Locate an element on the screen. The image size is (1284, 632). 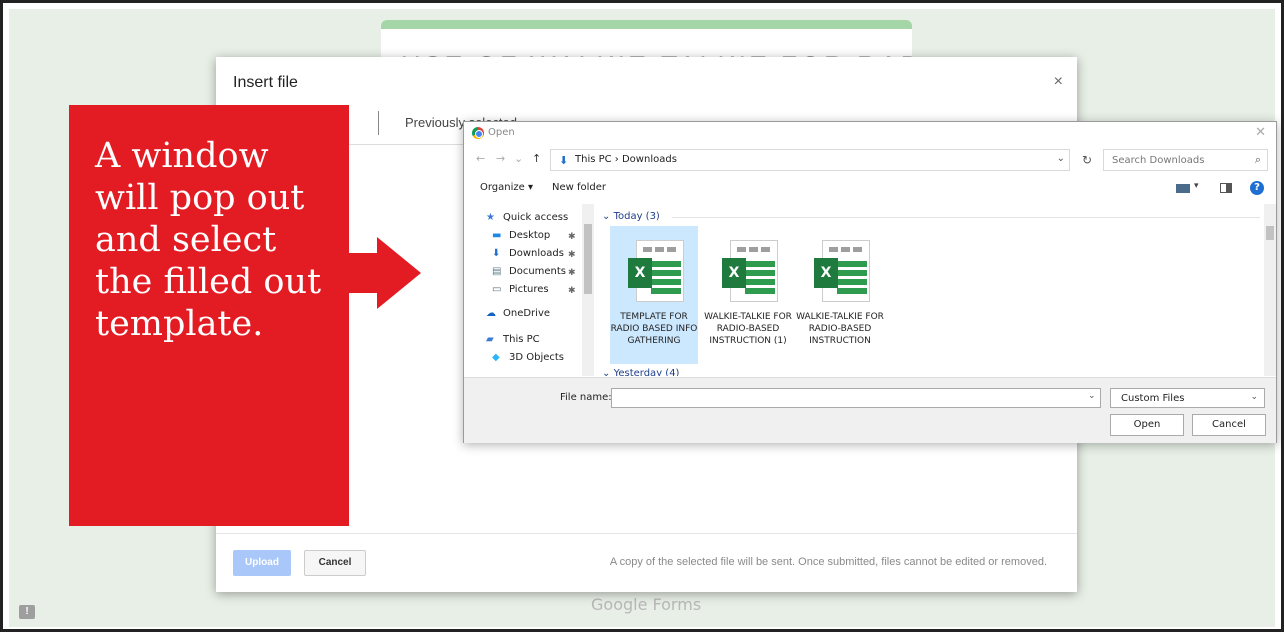
sidebar-item-label: 3D Objects is located at coordinates (537, 357).